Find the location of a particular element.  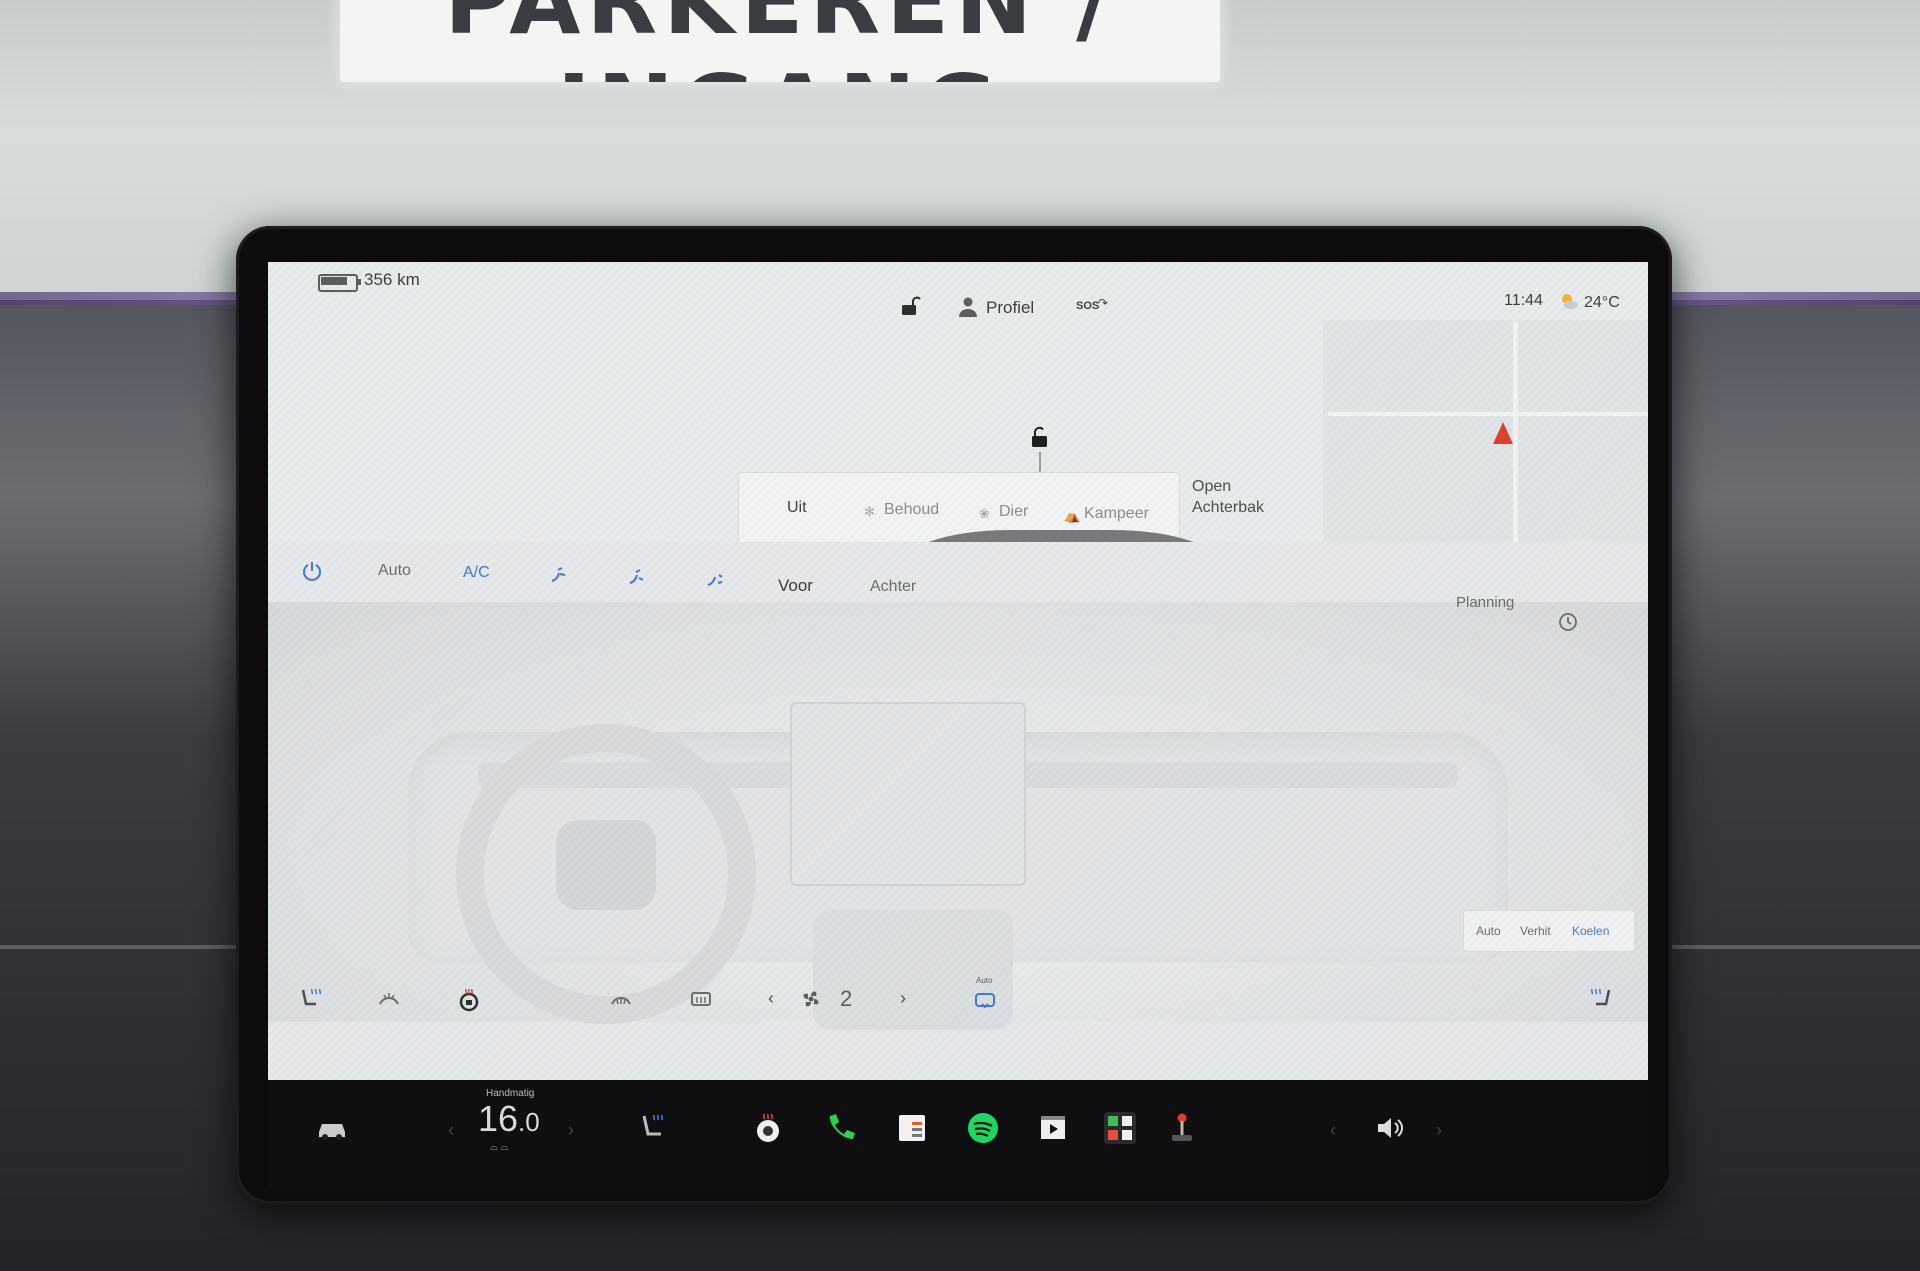

wiper-defrost-icon is located at coordinates (389, 999).